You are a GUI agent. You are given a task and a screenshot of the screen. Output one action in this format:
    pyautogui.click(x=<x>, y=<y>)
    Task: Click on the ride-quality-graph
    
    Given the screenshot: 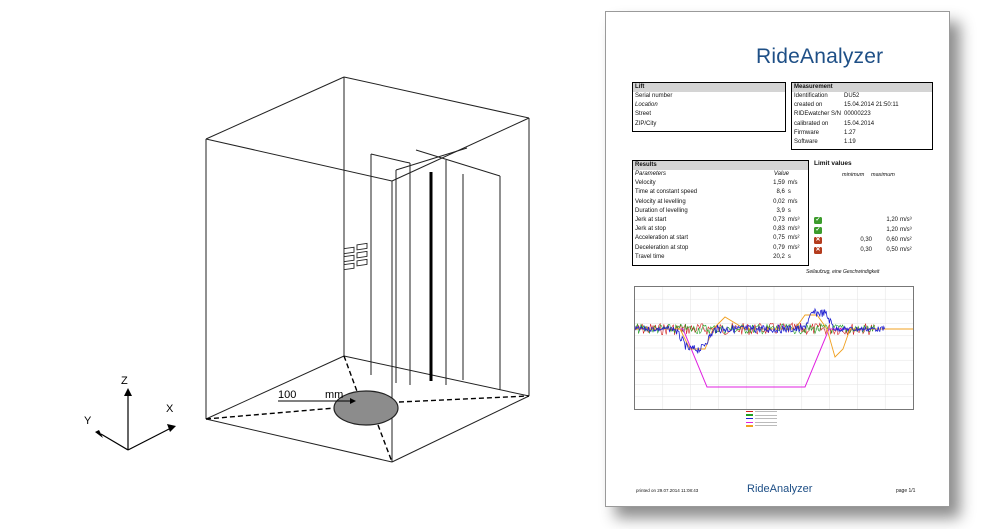 What is the action you would take?
    pyautogui.click(x=774, y=348)
    